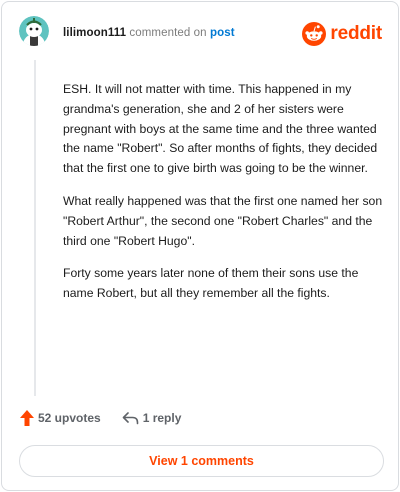  I want to click on reply-button: 1 reply, so click(152, 418).